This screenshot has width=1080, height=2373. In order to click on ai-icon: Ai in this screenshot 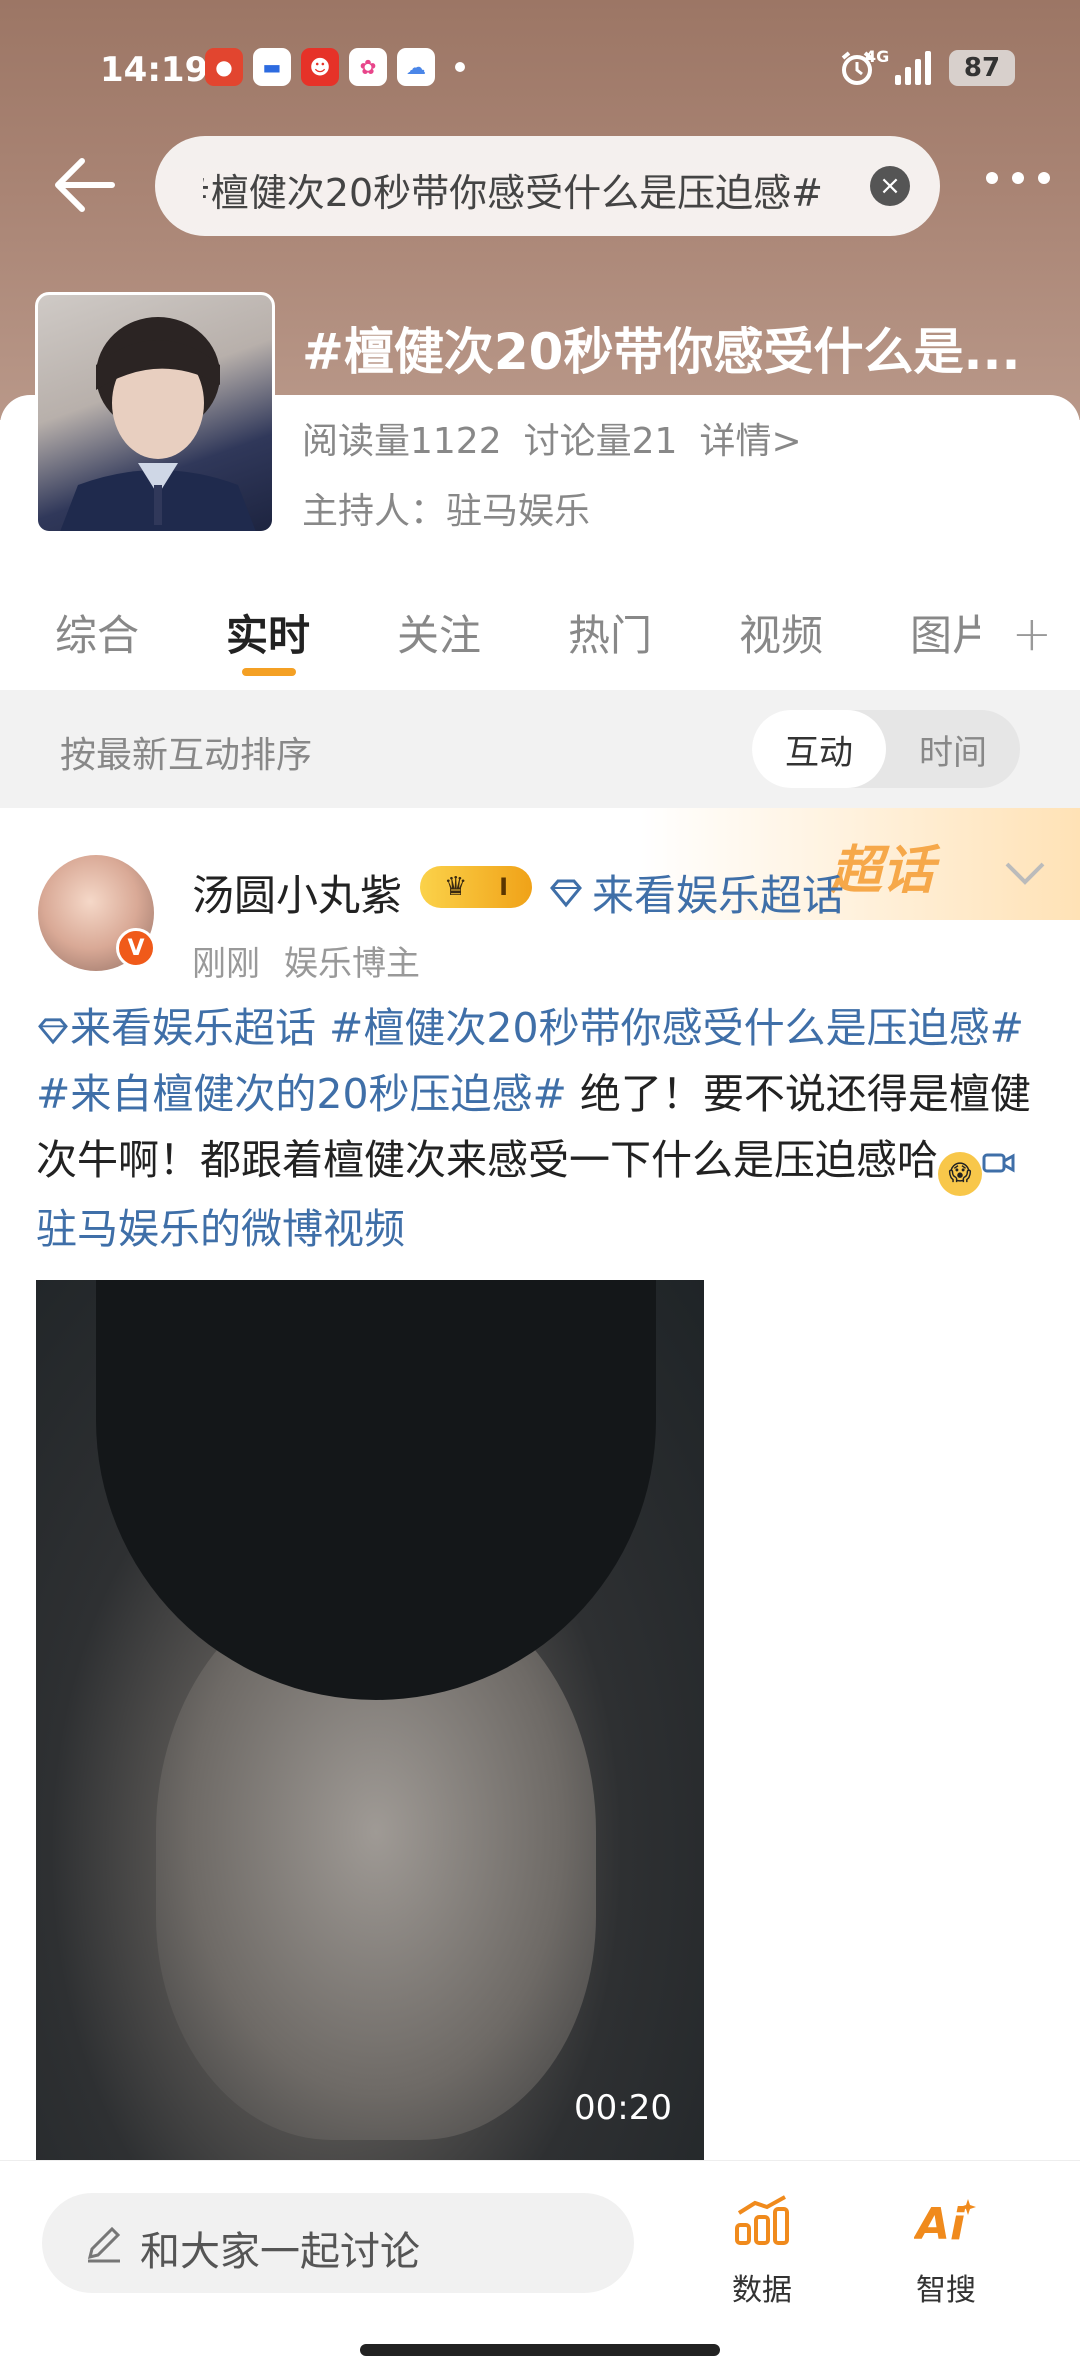, I will do `click(944, 2224)`.